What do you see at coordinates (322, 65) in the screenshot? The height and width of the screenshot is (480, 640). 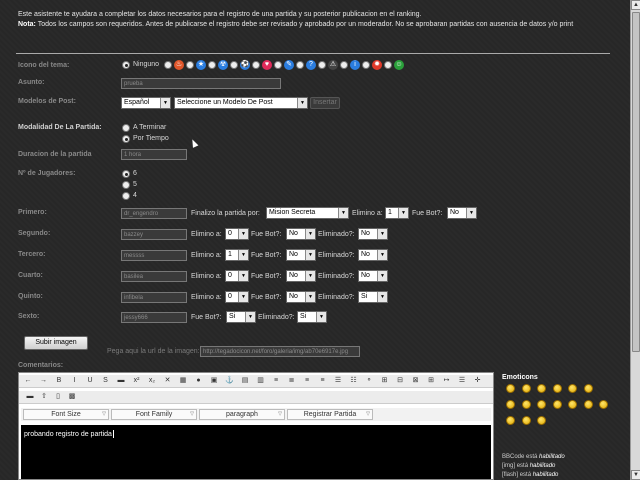 I see `icon-radio-warning` at bounding box center [322, 65].